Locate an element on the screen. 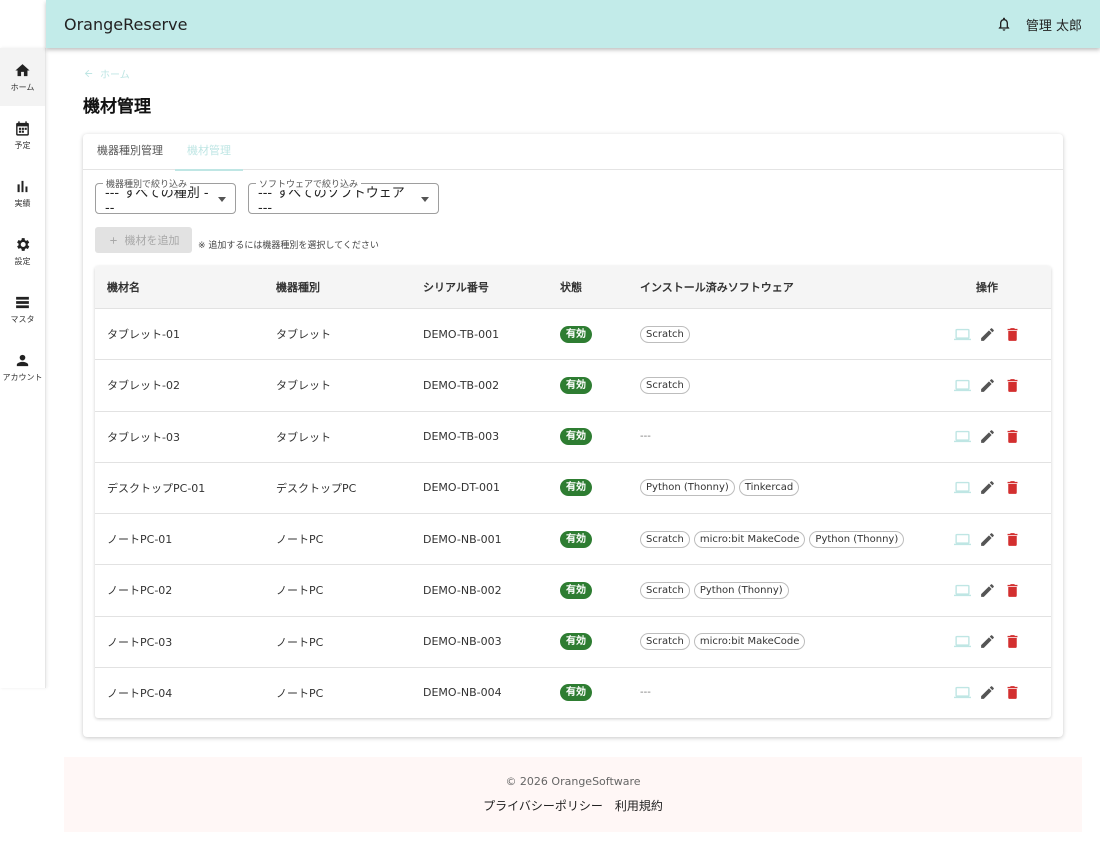 The image size is (1100, 851). sidebar-item-account: アカウント is located at coordinates (22, 367).